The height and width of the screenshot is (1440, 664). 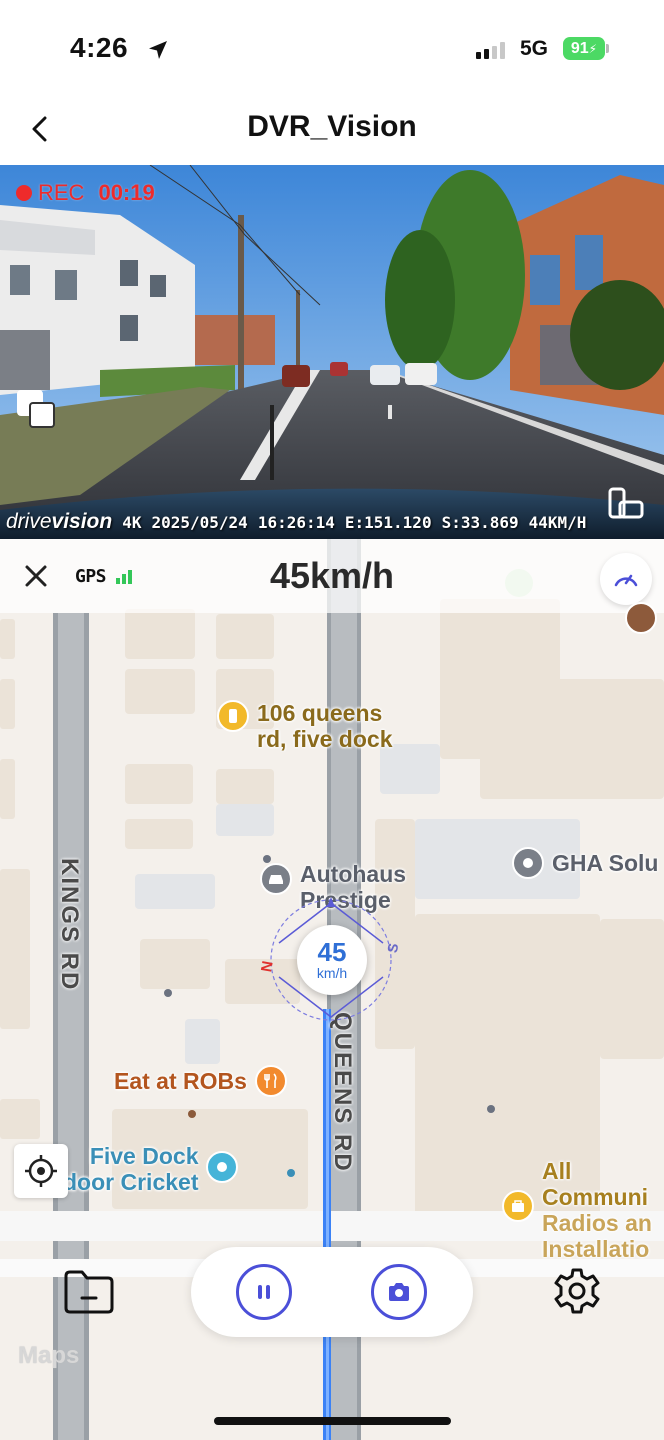 I want to click on speedometer-icon, so click(x=626, y=580).